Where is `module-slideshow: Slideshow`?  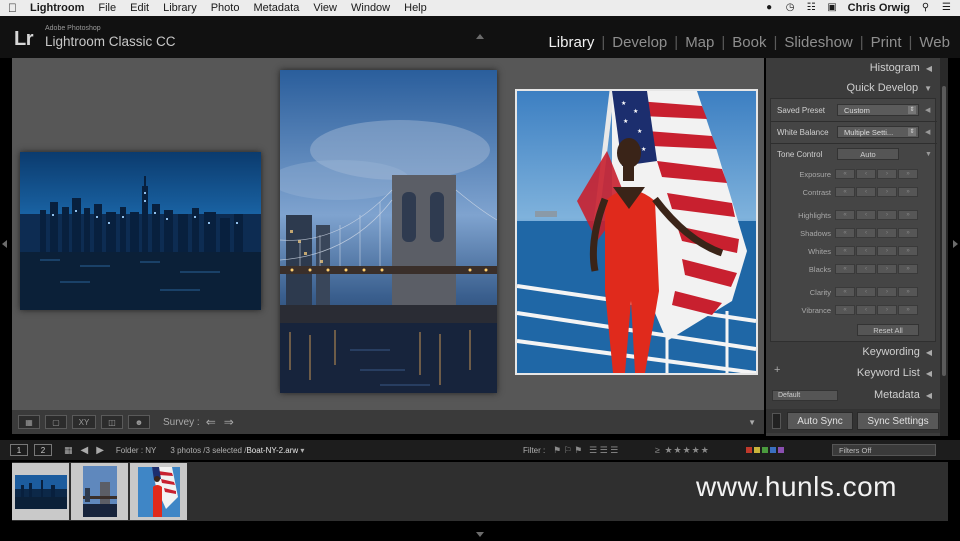 module-slideshow: Slideshow is located at coordinates (818, 42).